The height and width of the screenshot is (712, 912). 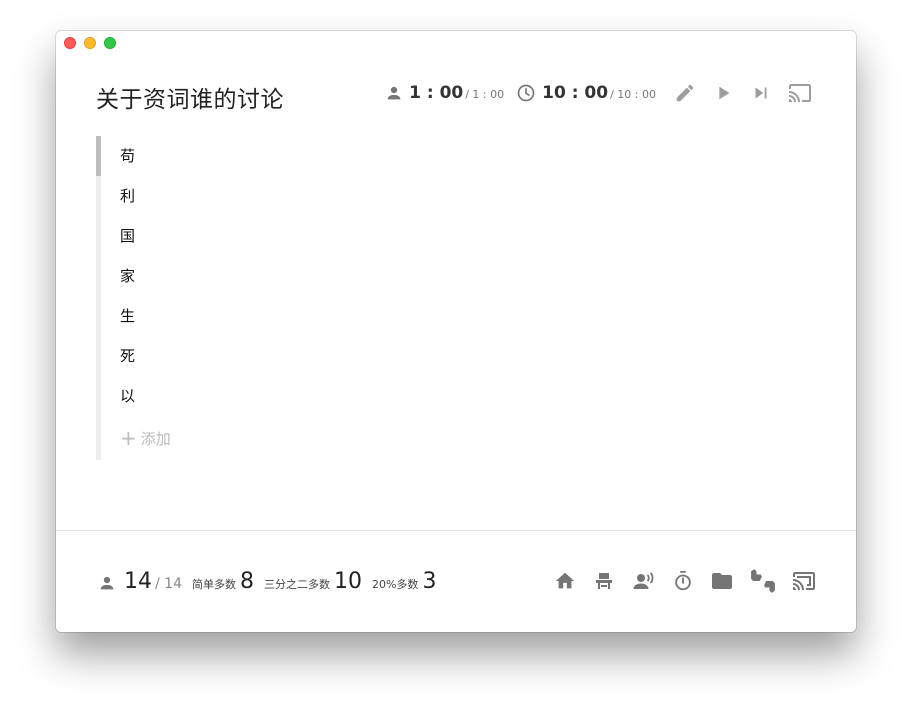 I want to click on speaker-timer-current: 1 : 00, so click(x=436, y=93).